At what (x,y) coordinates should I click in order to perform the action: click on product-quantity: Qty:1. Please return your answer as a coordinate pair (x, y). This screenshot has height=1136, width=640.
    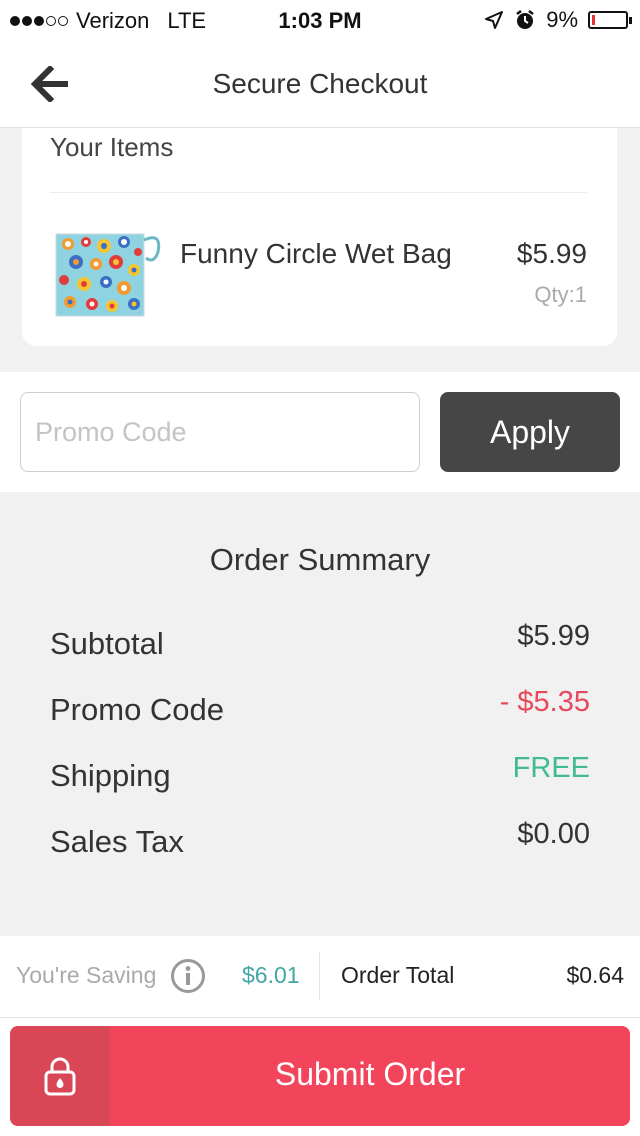
    Looking at the image, I should click on (560, 294).